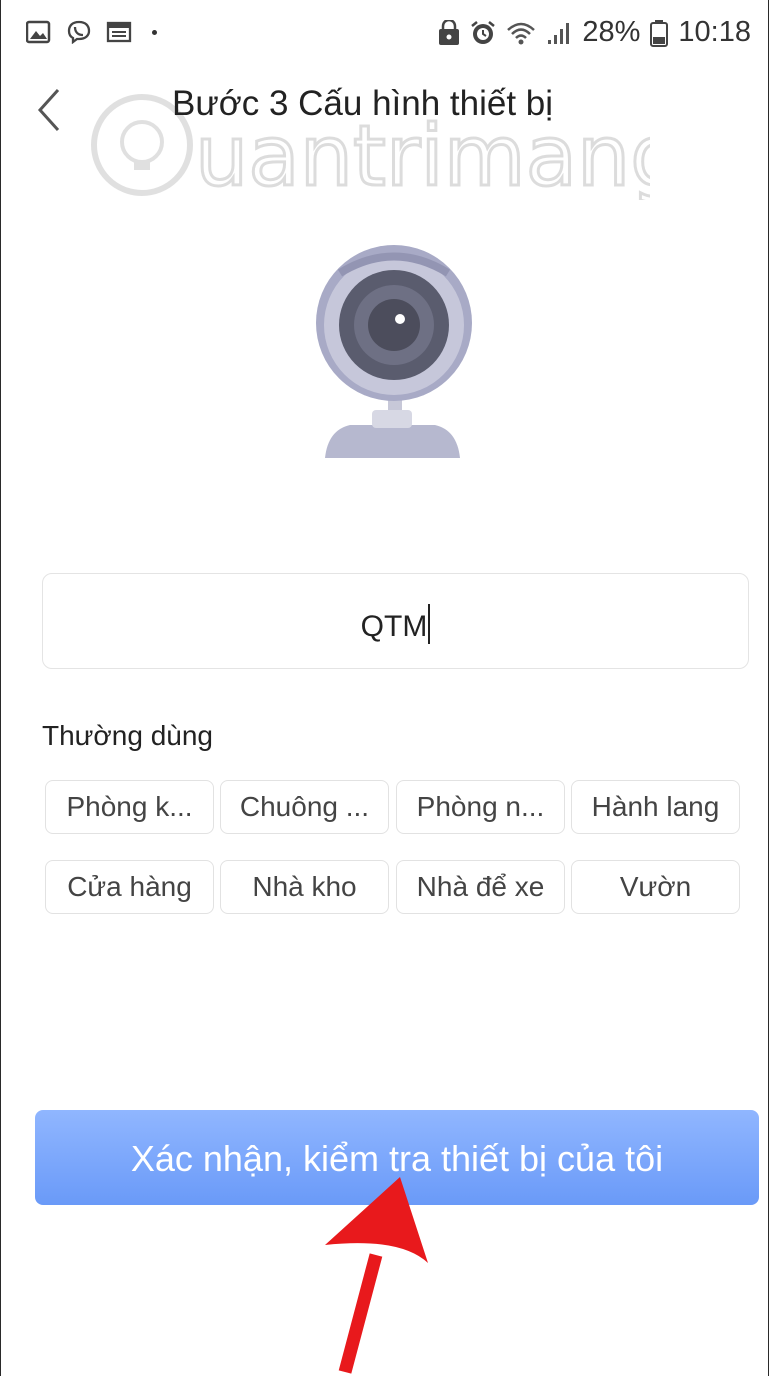 This screenshot has height=1376, width=771. I want to click on device-name-value-row: QTM, so click(395, 624).